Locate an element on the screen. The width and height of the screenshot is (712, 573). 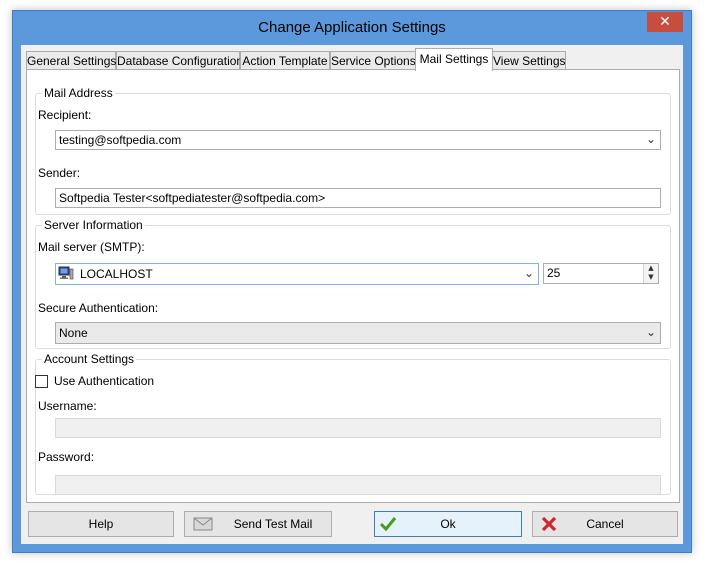
close-icon: ✕ is located at coordinates (665, 22).